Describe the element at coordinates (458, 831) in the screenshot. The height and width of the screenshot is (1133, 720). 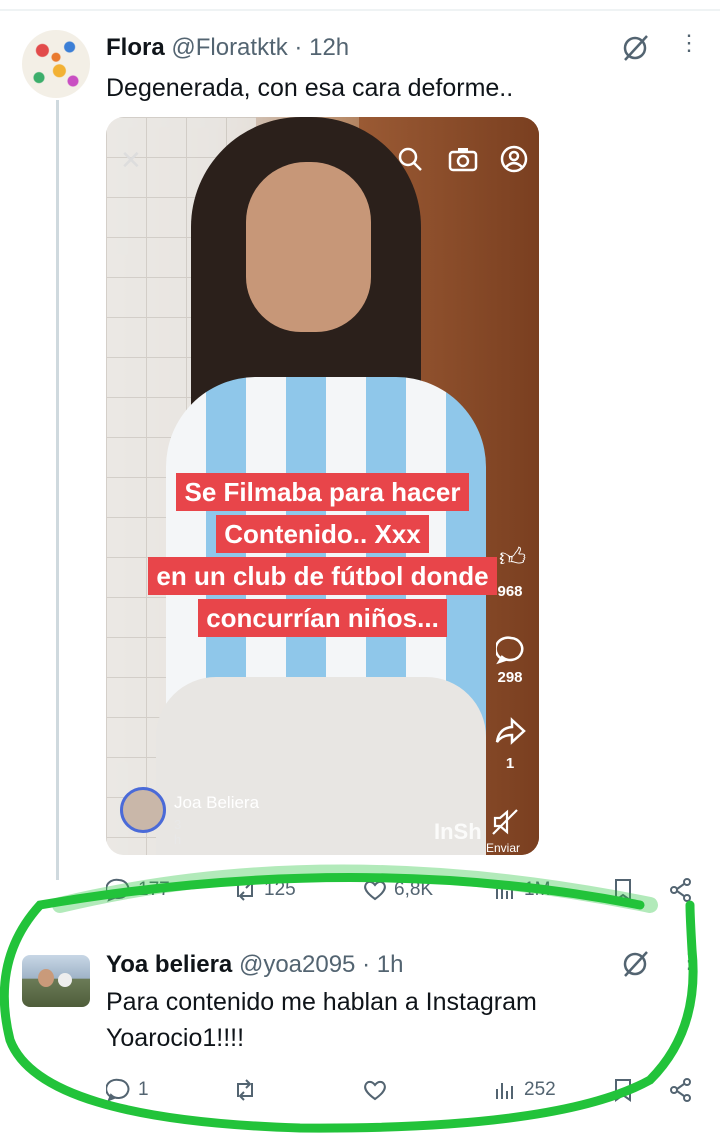
I see `watermark: InSh` at that location.